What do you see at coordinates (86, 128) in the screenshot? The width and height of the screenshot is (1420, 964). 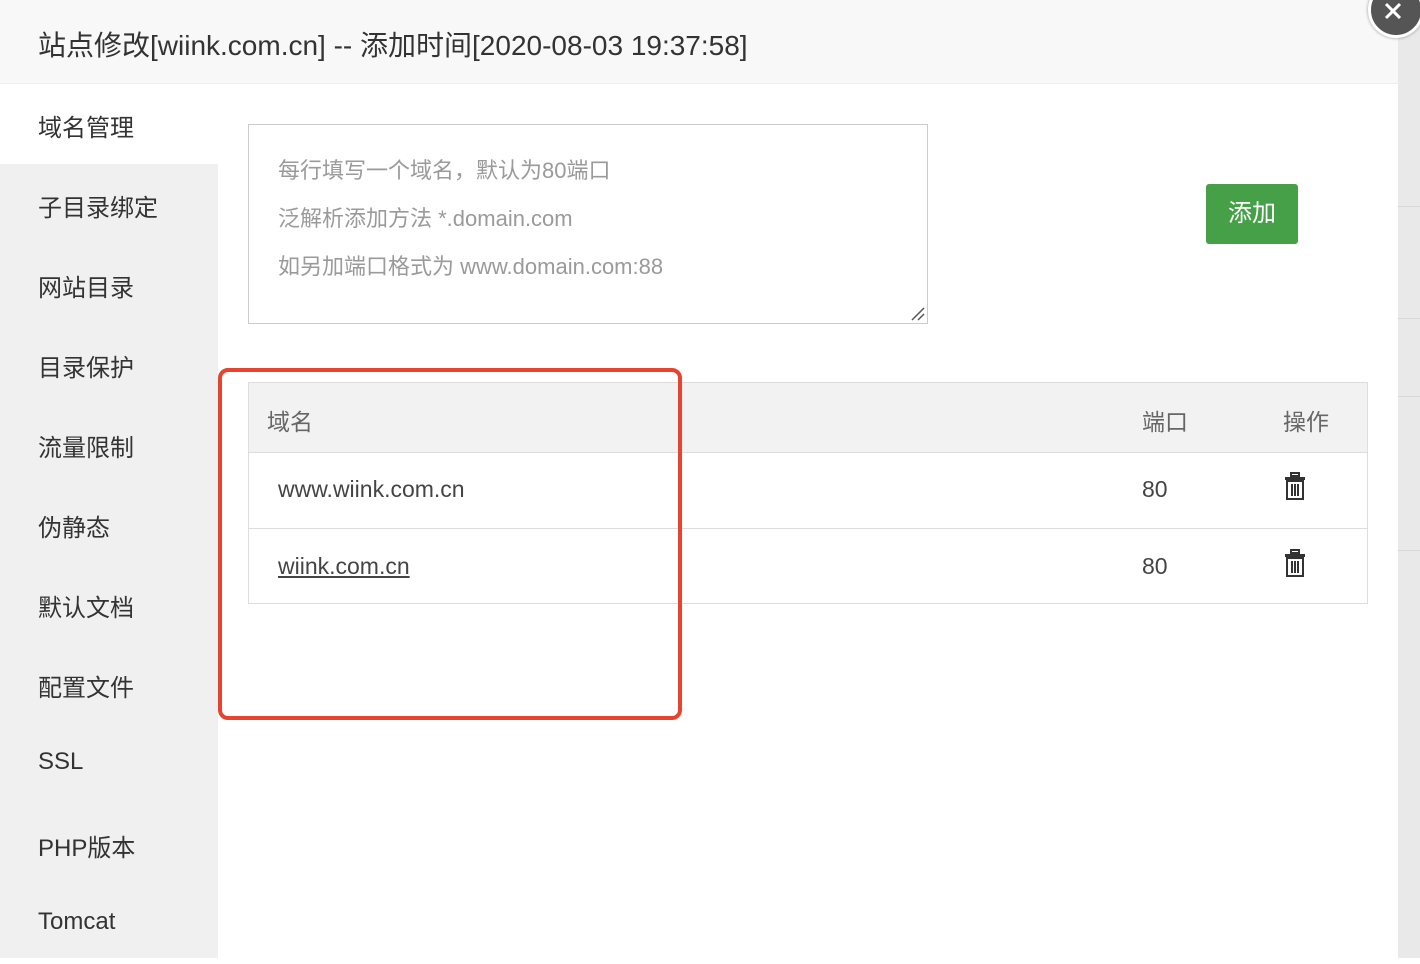 I see `sidebar-item-label: 域名管理` at bounding box center [86, 128].